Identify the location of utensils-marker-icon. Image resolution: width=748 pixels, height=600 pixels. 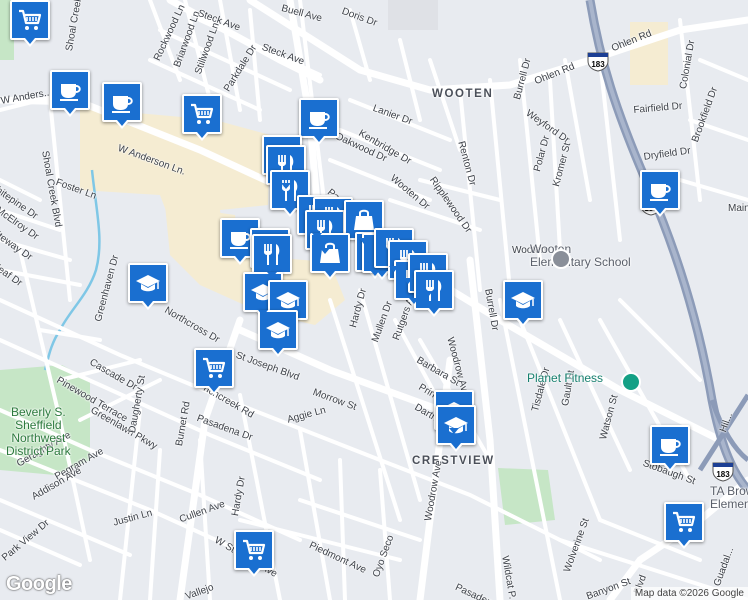
(434, 293).